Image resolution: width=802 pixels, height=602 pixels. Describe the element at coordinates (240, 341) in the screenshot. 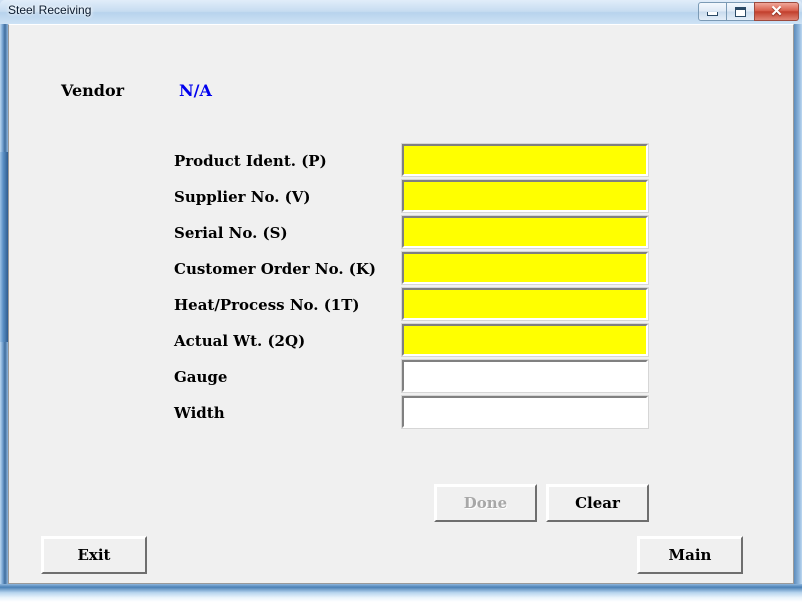

I see `label-actual-wt: Actual Wt. (2Q)` at that location.